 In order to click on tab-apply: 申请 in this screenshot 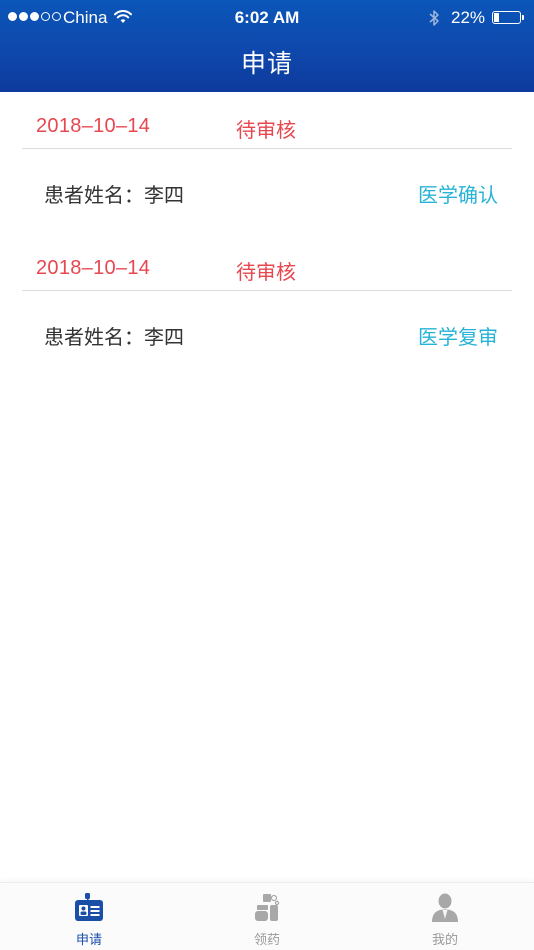, I will do `click(89, 916)`.